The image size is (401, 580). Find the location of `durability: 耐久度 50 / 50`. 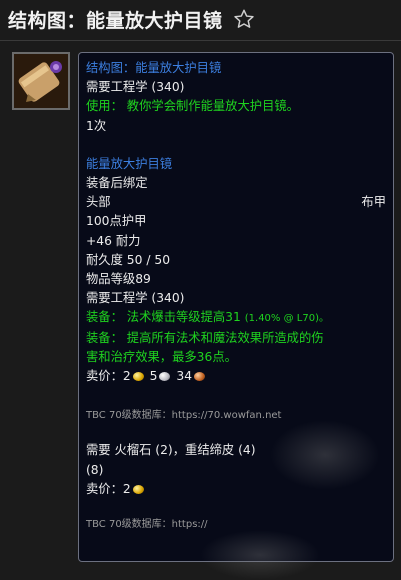

durability: 耐久度 50 / 50 is located at coordinates (128, 259).